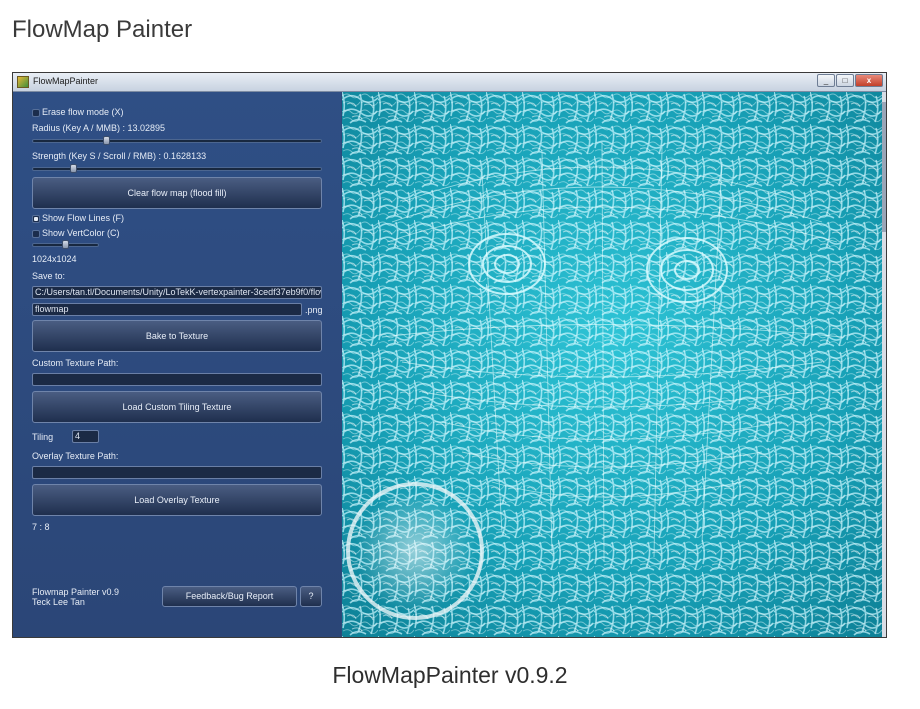 The width and height of the screenshot is (920, 709). What do you see at coordinates (177, 379) in the screenshot?
I see `custom-texture-input` at bounding box center [177, 379].